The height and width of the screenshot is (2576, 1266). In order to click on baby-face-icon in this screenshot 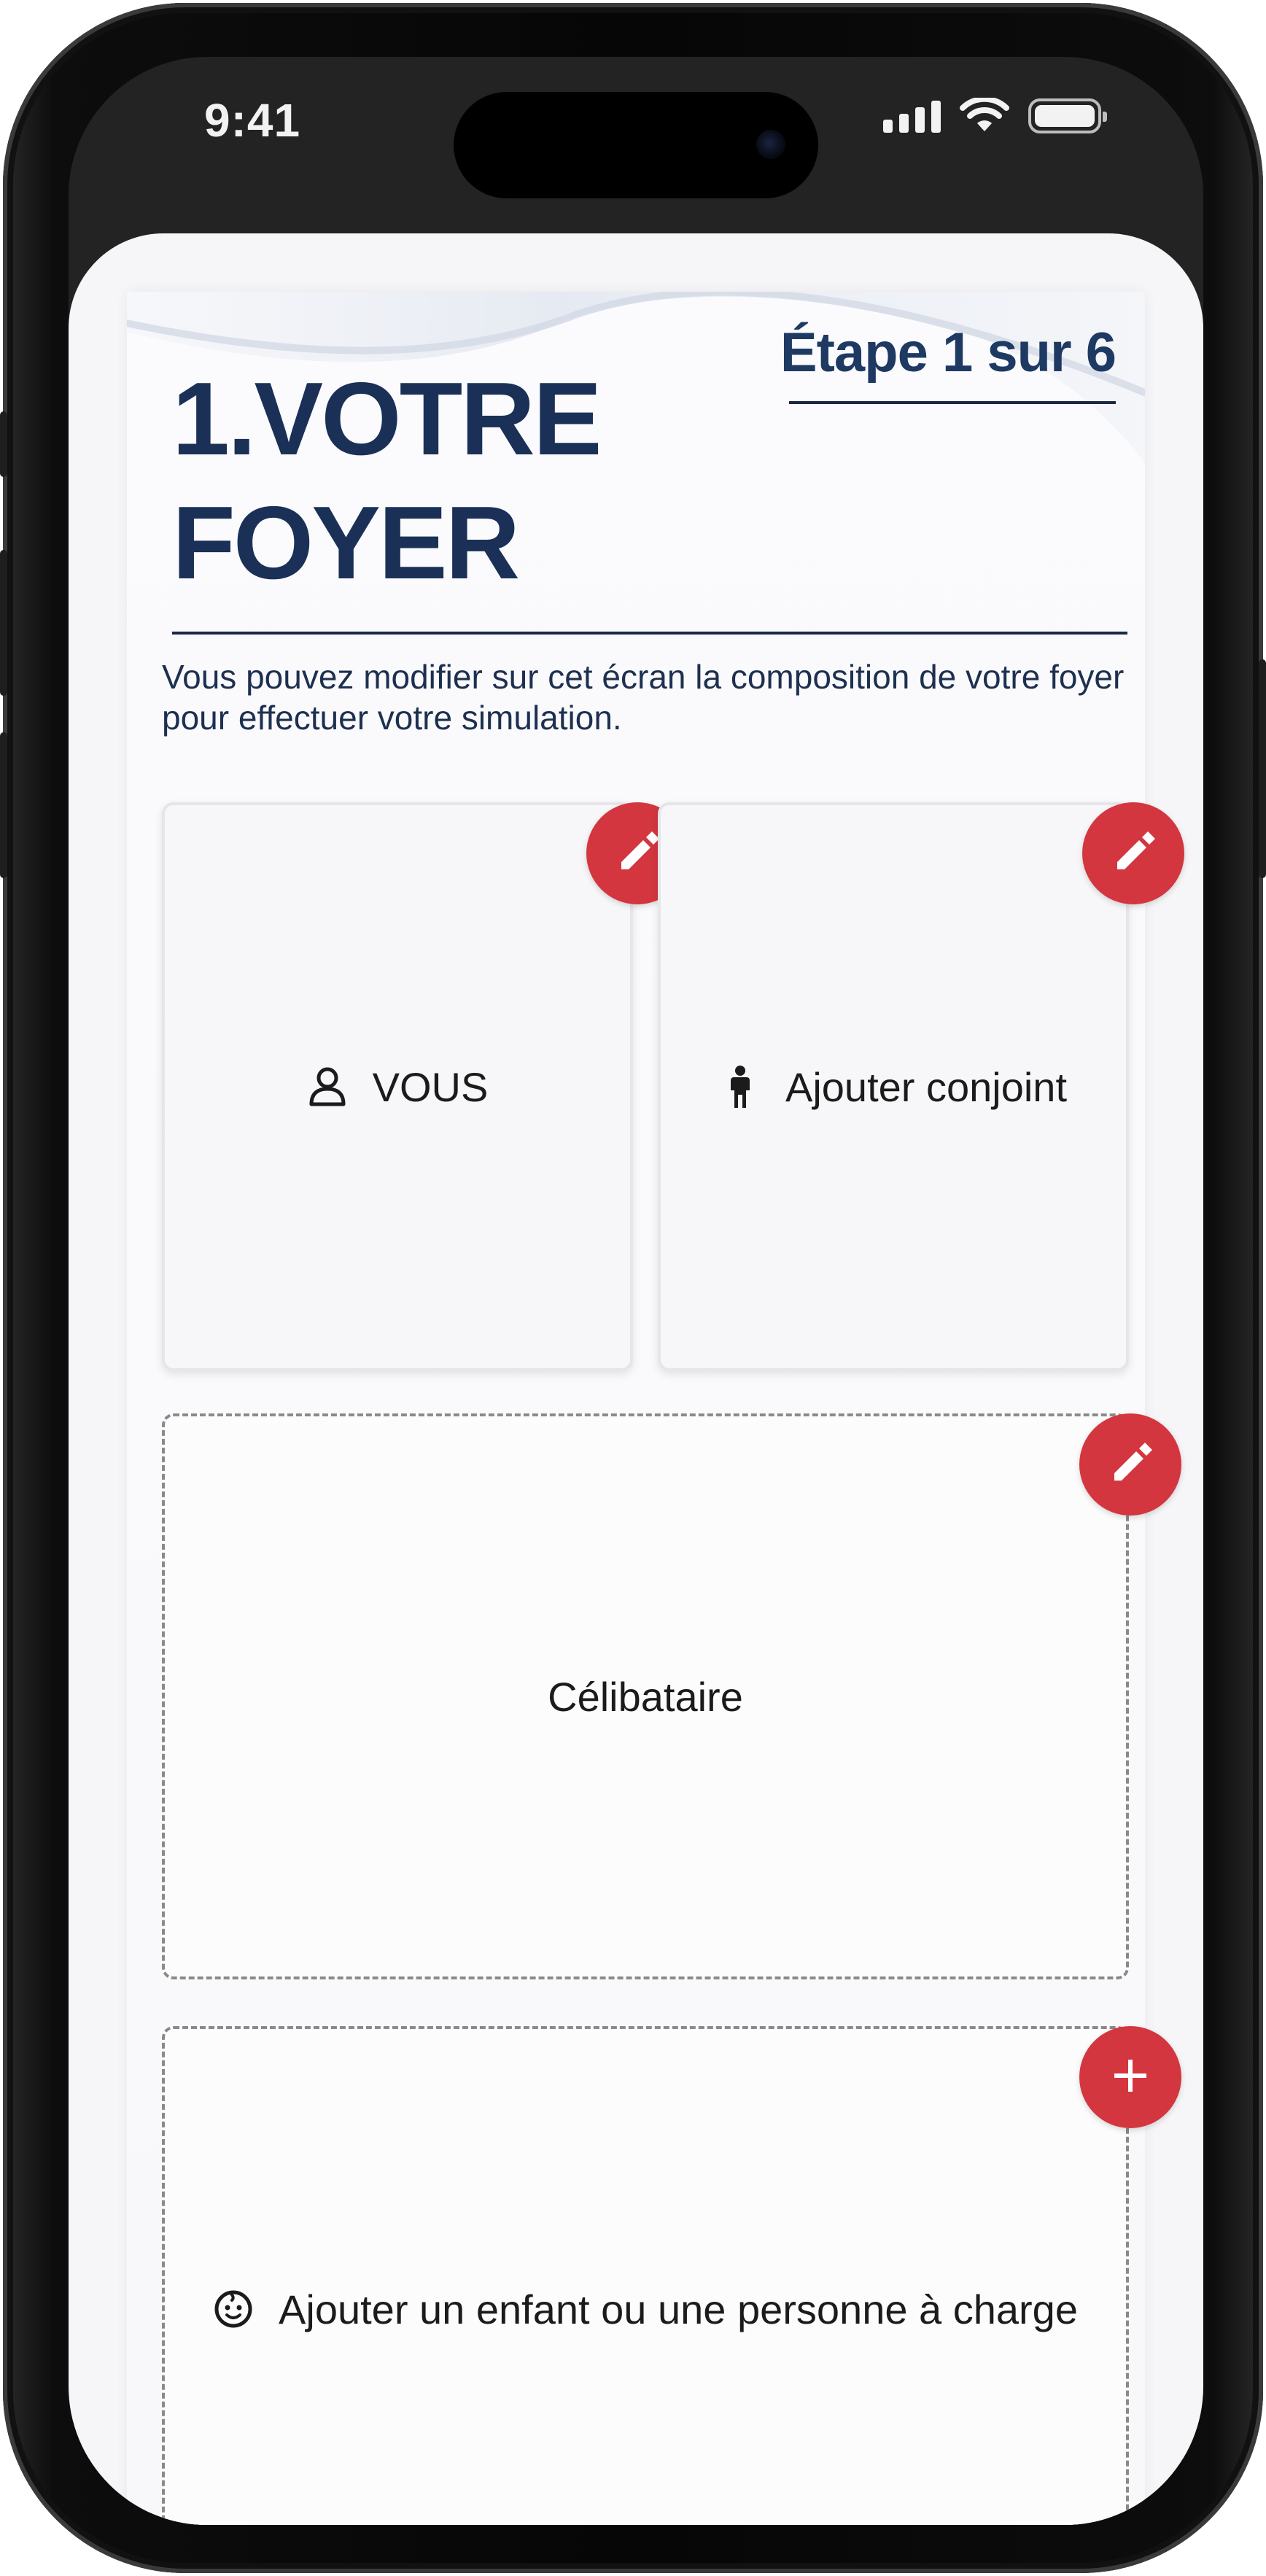, I will do `click(234, 2309)`.